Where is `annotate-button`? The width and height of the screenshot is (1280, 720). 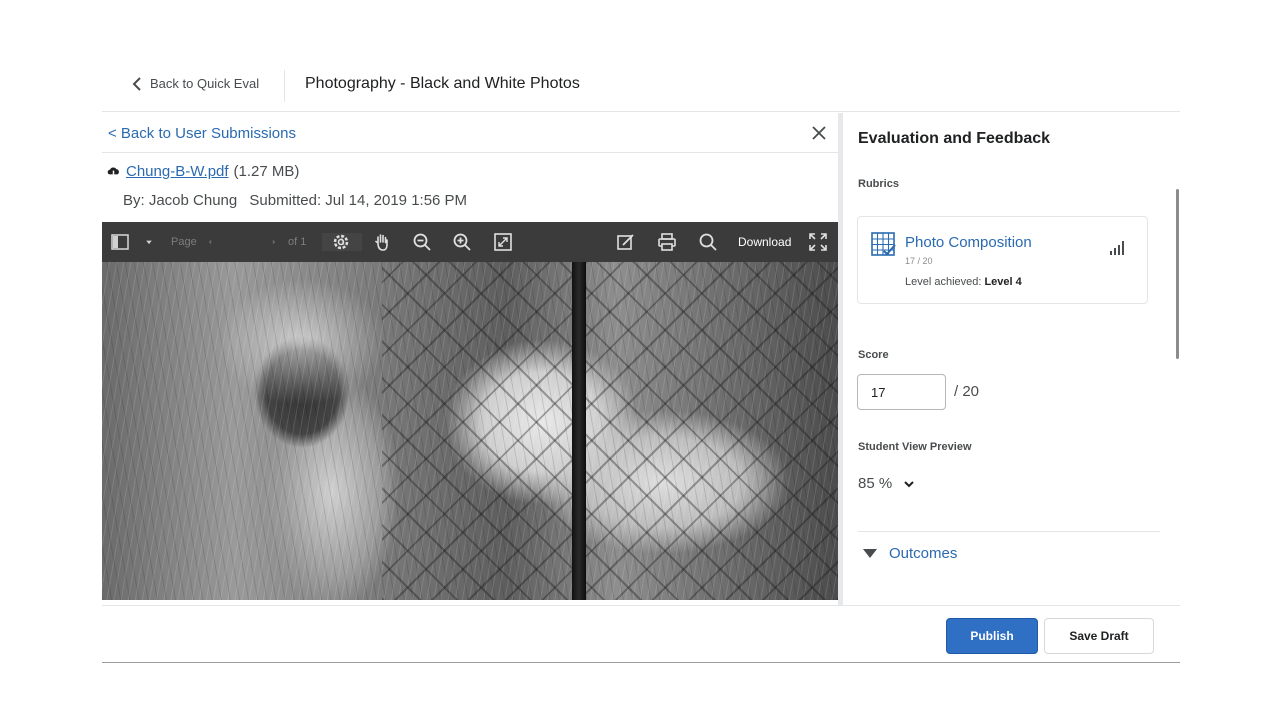 annotate-button is located at coordinates (626, 242).